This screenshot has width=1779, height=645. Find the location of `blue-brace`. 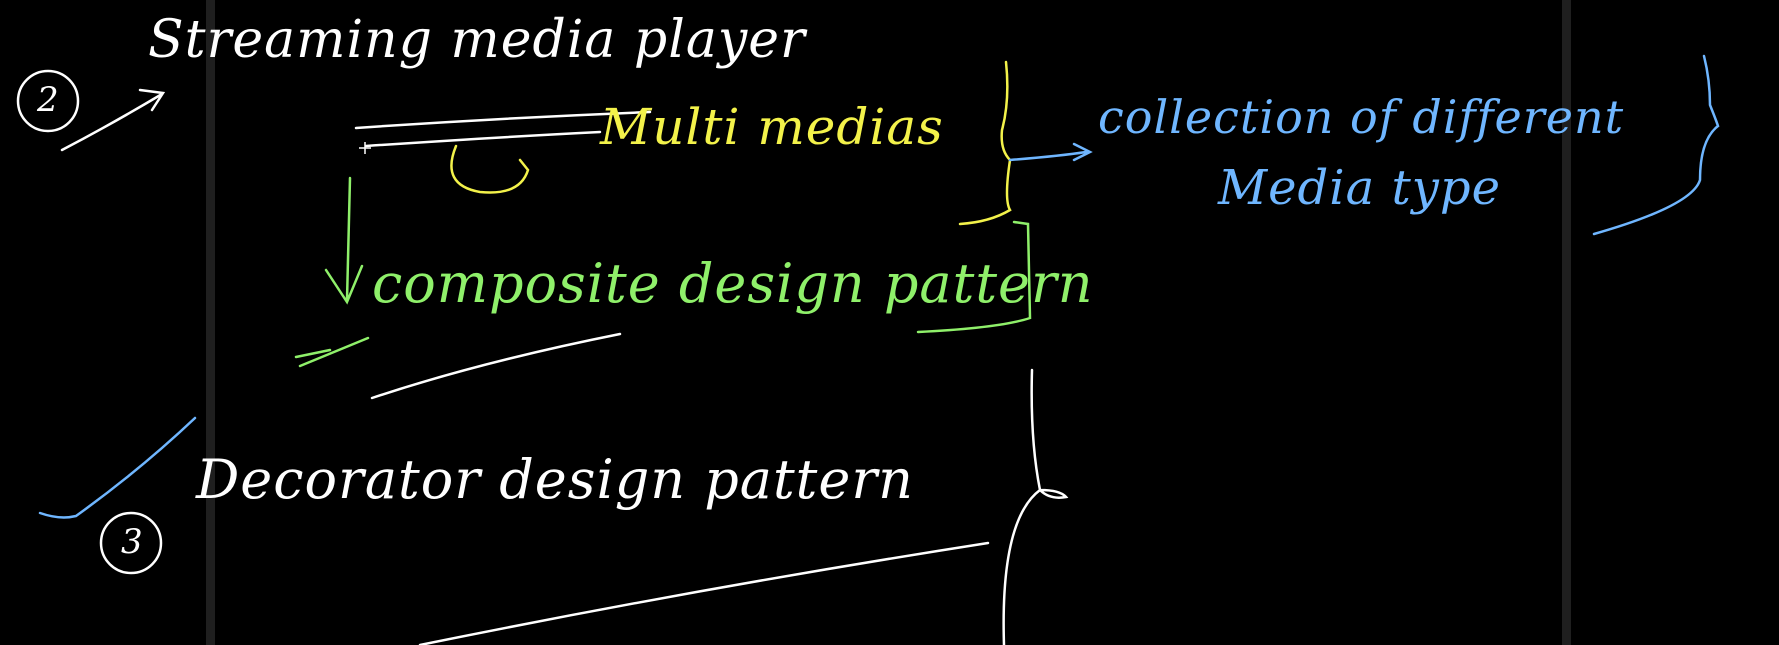

blue-brace is located at coordinates (1656, 145).